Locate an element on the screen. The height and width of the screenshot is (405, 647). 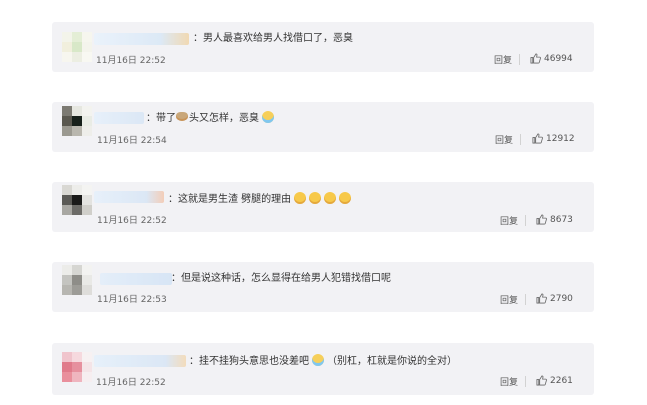
comment-time: 11月16日 22:53 is located at coordinates (132, 300).